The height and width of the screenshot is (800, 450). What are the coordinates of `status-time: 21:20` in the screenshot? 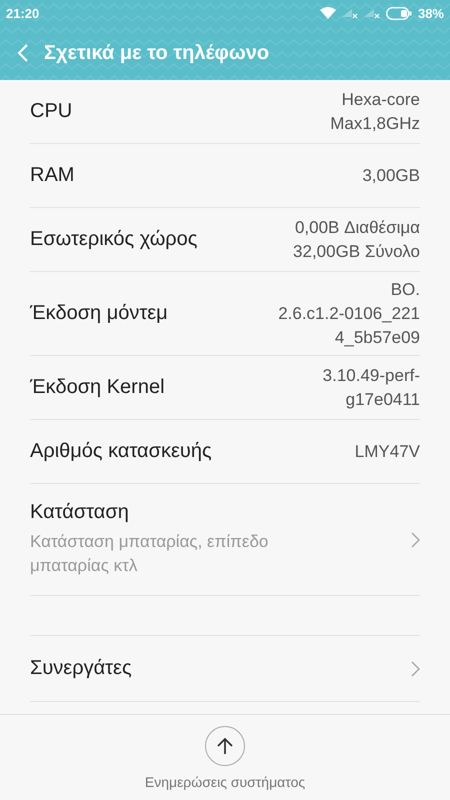 It's located at (23, 13).